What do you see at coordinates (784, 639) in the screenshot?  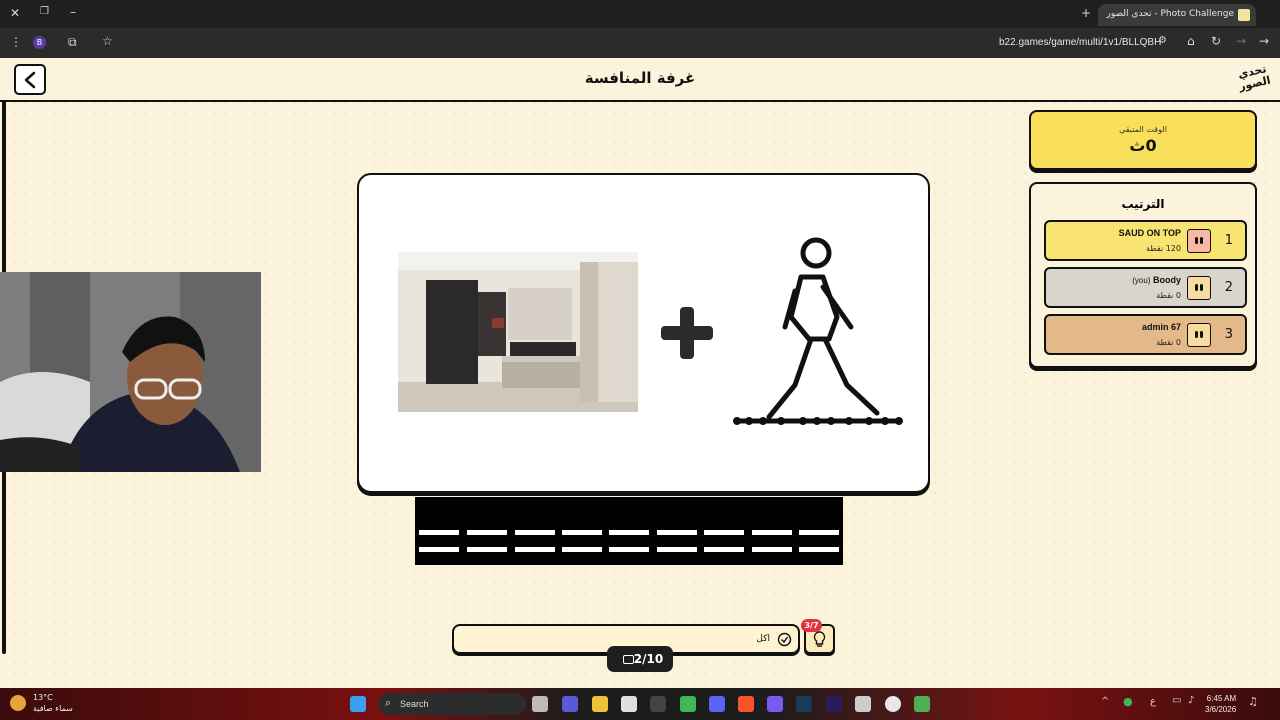 I see `clock-icon` at bounding box center [784, 639].